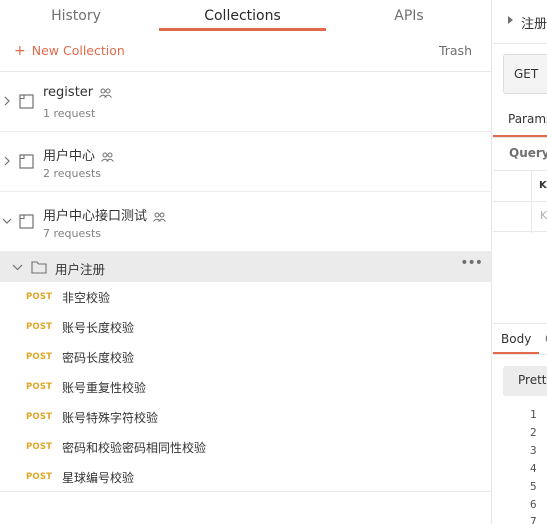 This screenshot has height=524, width=547. What do you see at coordinates (69, 113) in the screenshot?
I see `collection-request-count: 1 request` at bounding box center [69, 113].